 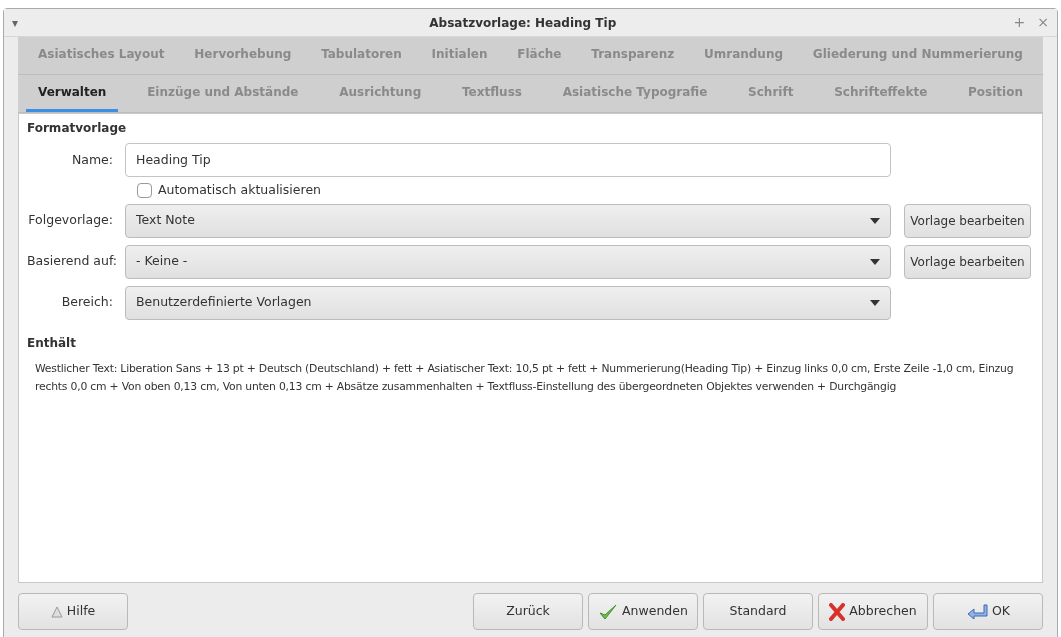 What do you see at coordinates (223, 93) in the screenshot?
I see `tab: Einzüge und Abstände` at bounding box center [223, 93].